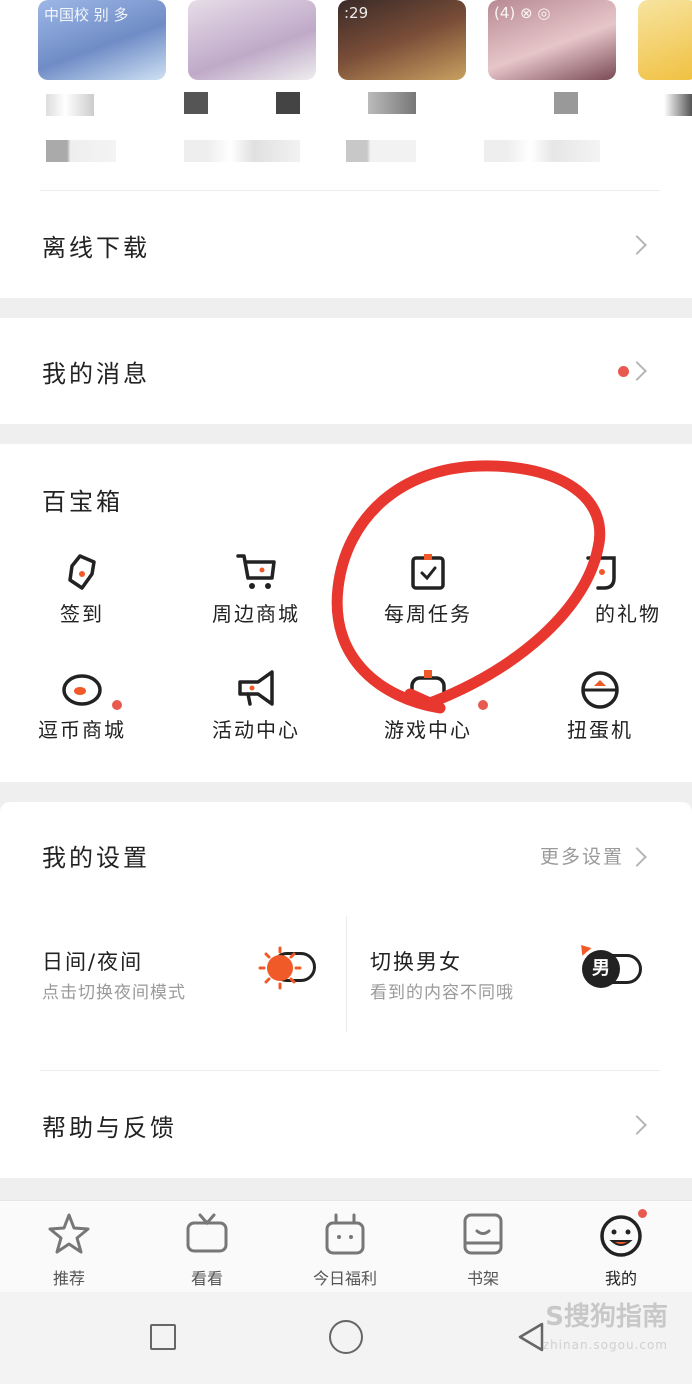  I want to click on notice-dot, so click(642, 1213).